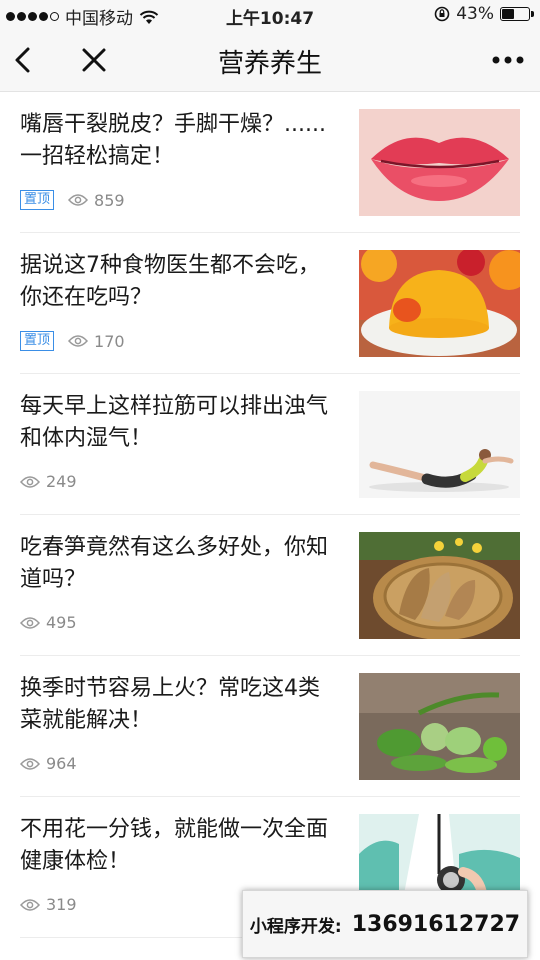 This screenshot has height=960, width=540. I want to click on back-arrow-icon, so click(24, 60).